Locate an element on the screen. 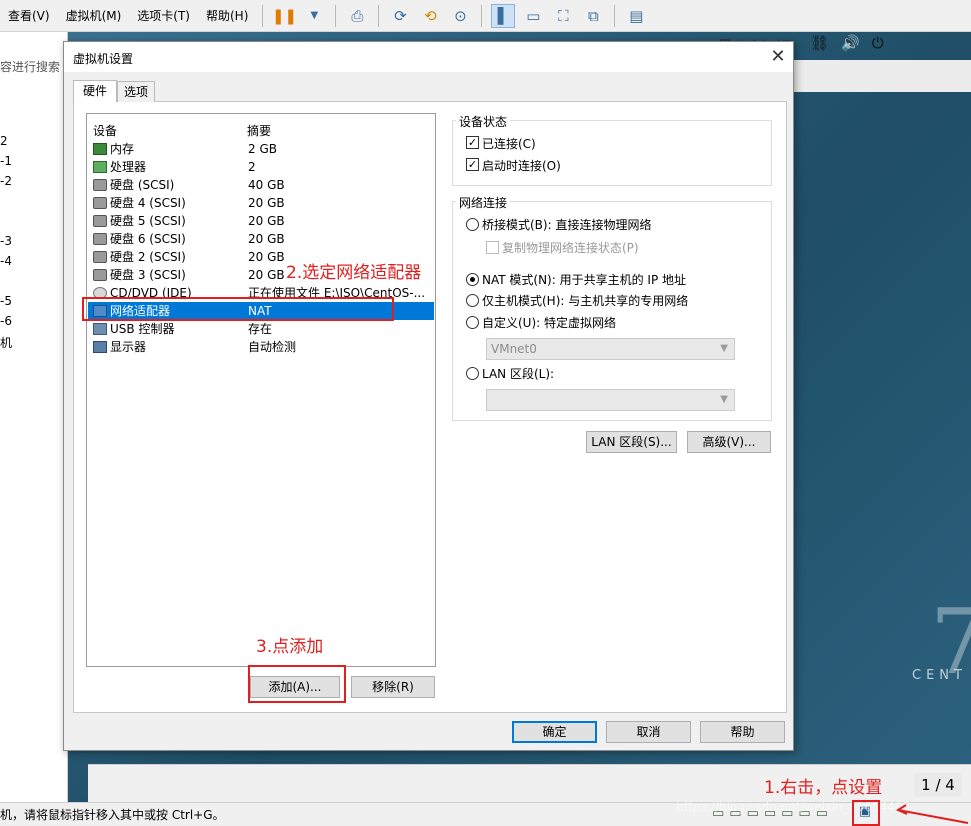 The image size is (971, 826). replicate-state-checkbox is located at coordinates (492, 247).